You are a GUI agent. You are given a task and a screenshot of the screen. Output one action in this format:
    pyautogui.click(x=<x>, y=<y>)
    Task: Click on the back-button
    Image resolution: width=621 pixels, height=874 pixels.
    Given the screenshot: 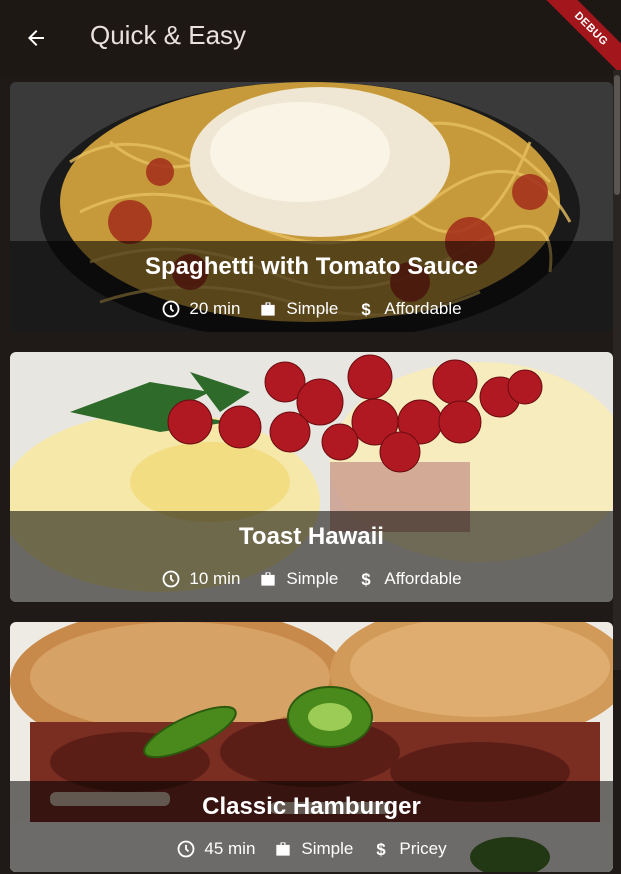 What is the action you would take?
    pyautogui.click(x=36, y=38)
    